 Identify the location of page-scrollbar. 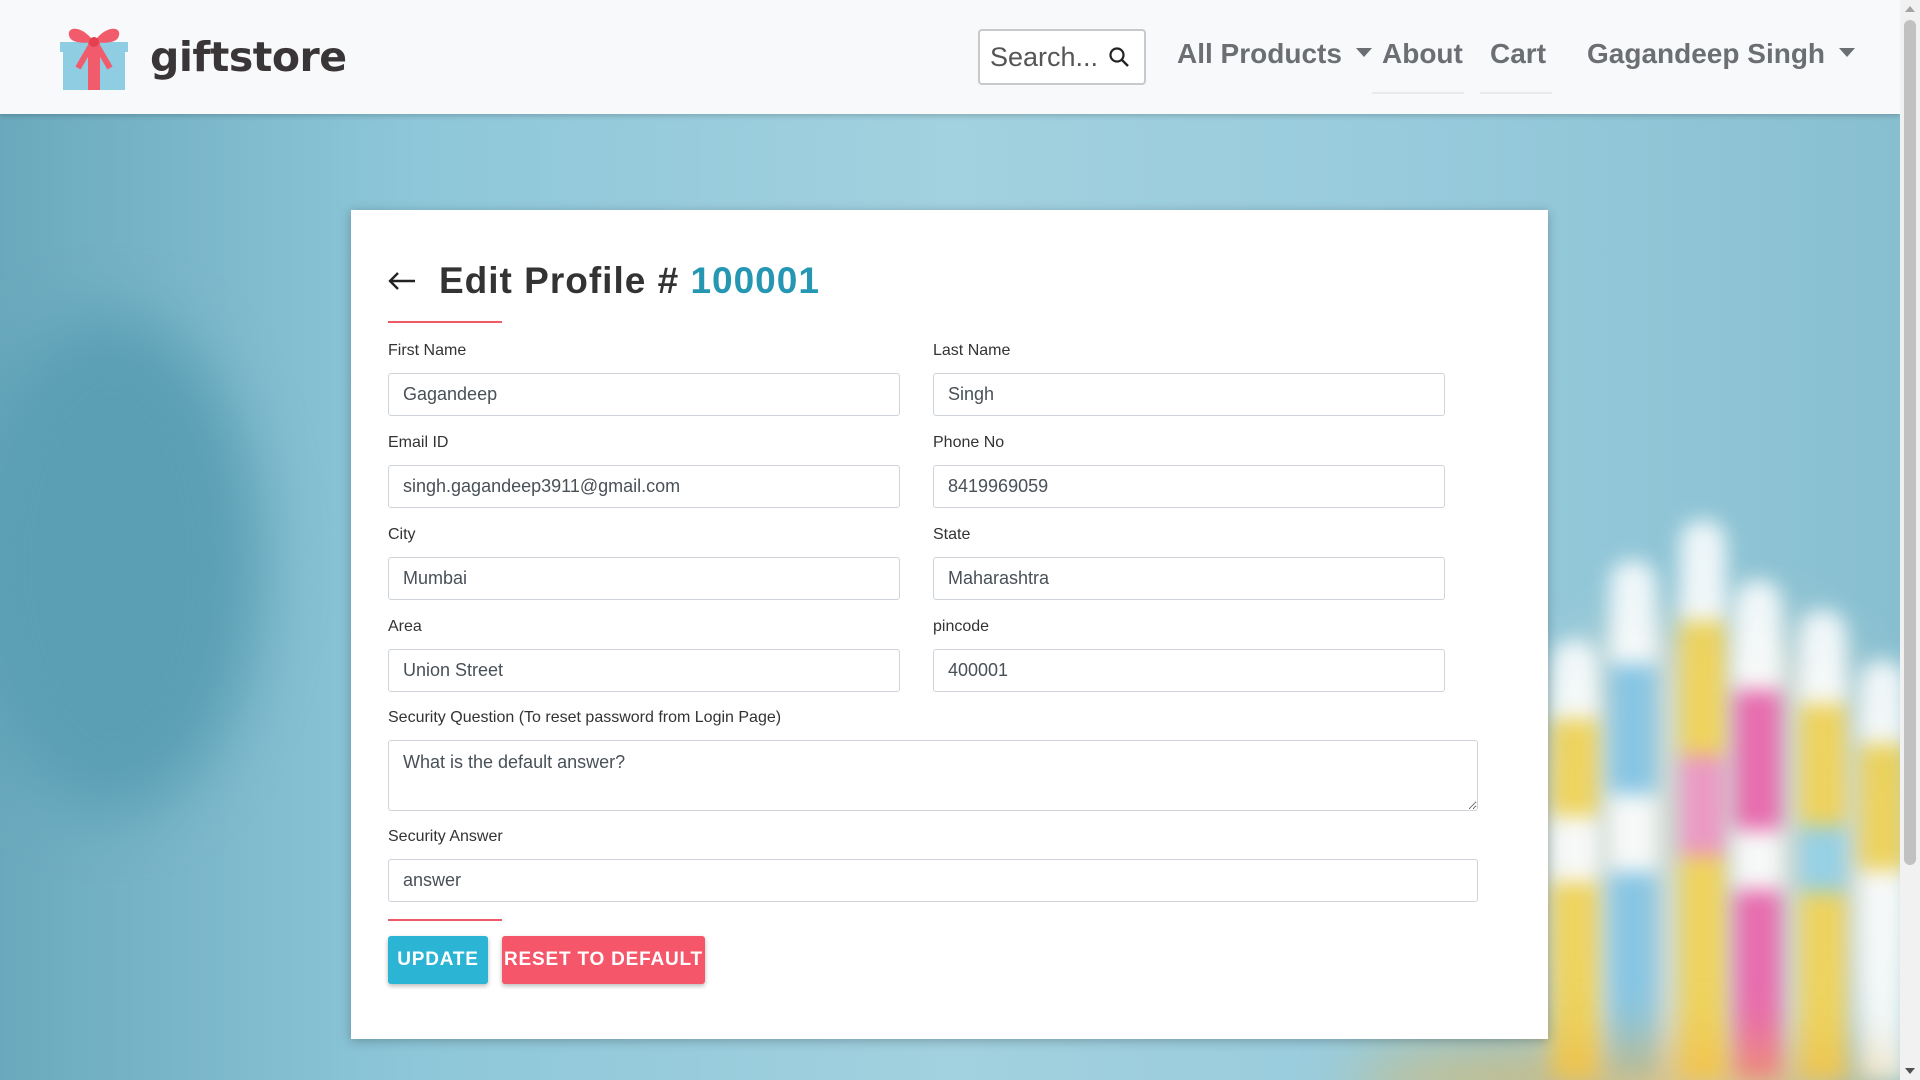
(1910, 540).